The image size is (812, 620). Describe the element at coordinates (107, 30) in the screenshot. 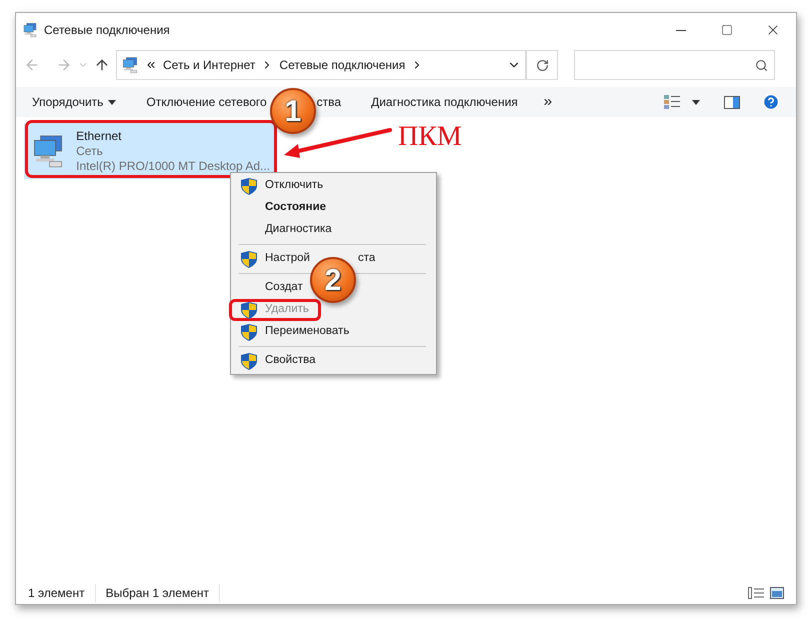

I see `window-title: Сетевые подключения` at that location.